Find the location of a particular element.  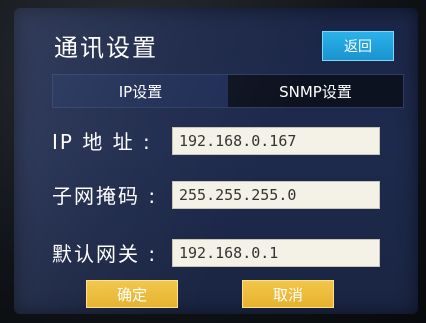

confirm-button: 确定 is located at coordinates (132, 294).